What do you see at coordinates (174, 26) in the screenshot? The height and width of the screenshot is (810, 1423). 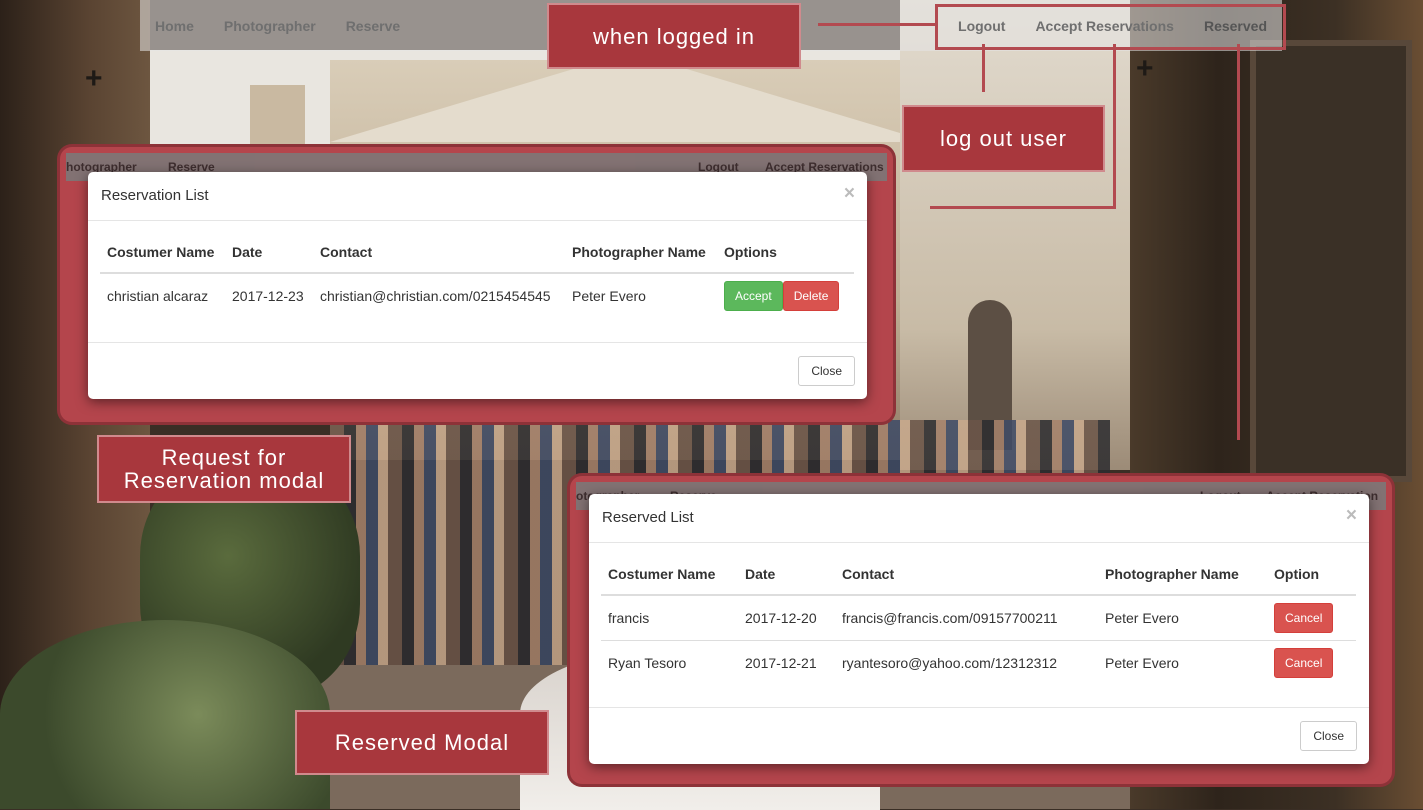 I see `nav-home-link: Home` at bounding box center [174, 26].